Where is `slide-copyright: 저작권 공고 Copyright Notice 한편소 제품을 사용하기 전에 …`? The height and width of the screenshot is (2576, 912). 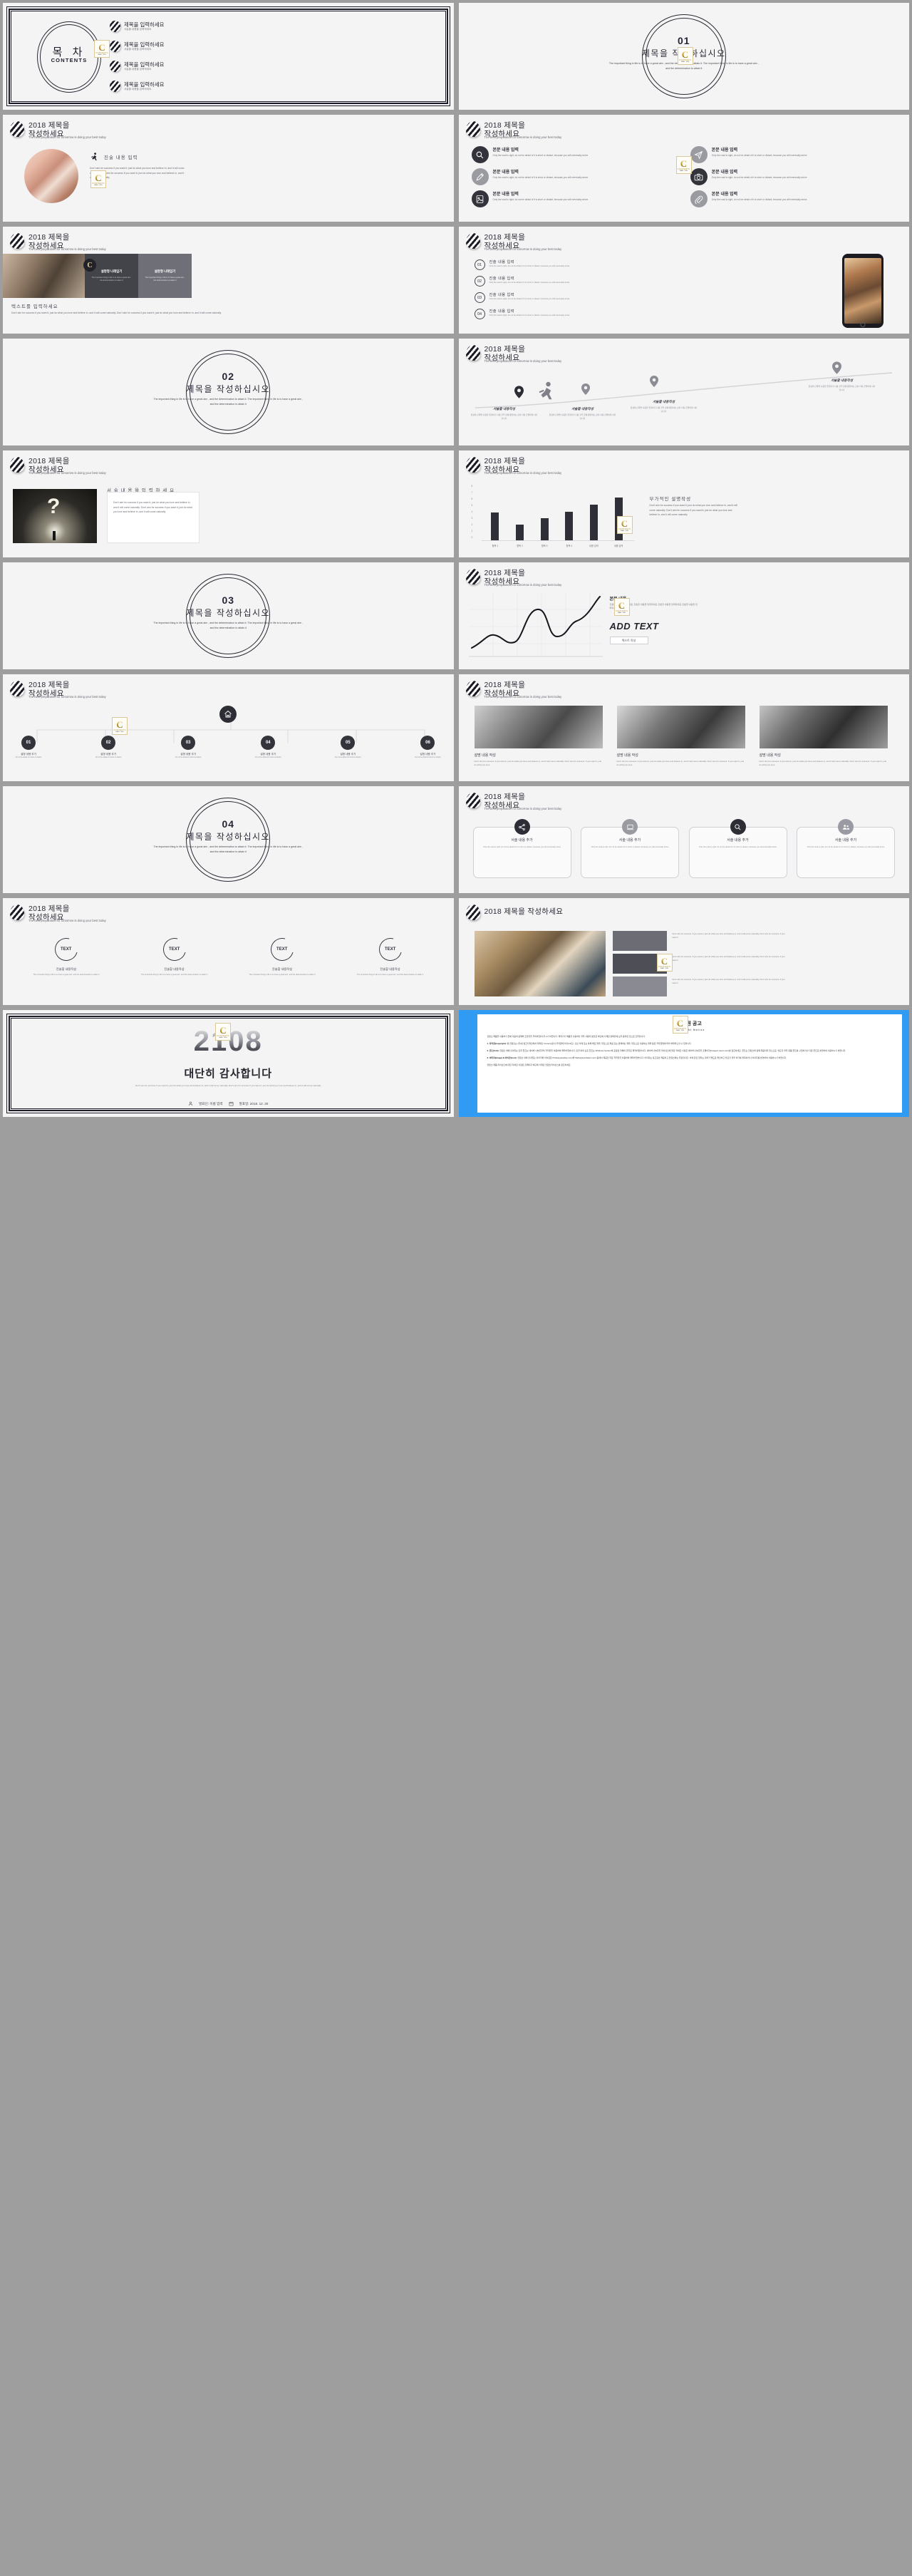 slide-copyright: 저작권 공고 Copyright Notice 한편소 제품을 사용하기 전에 … is located at coordinates (683, 1063).